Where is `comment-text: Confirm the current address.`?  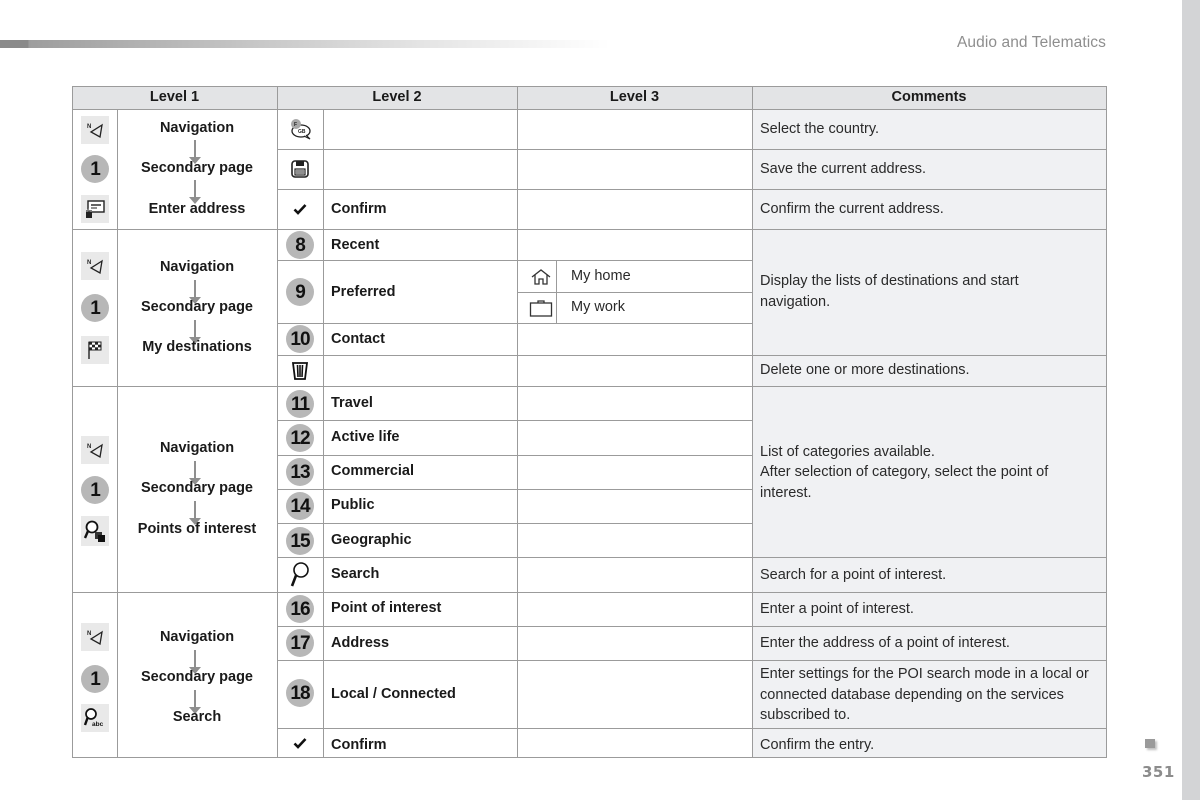 comment-text: Confirm the current address. is located at coordinates (852, 209).